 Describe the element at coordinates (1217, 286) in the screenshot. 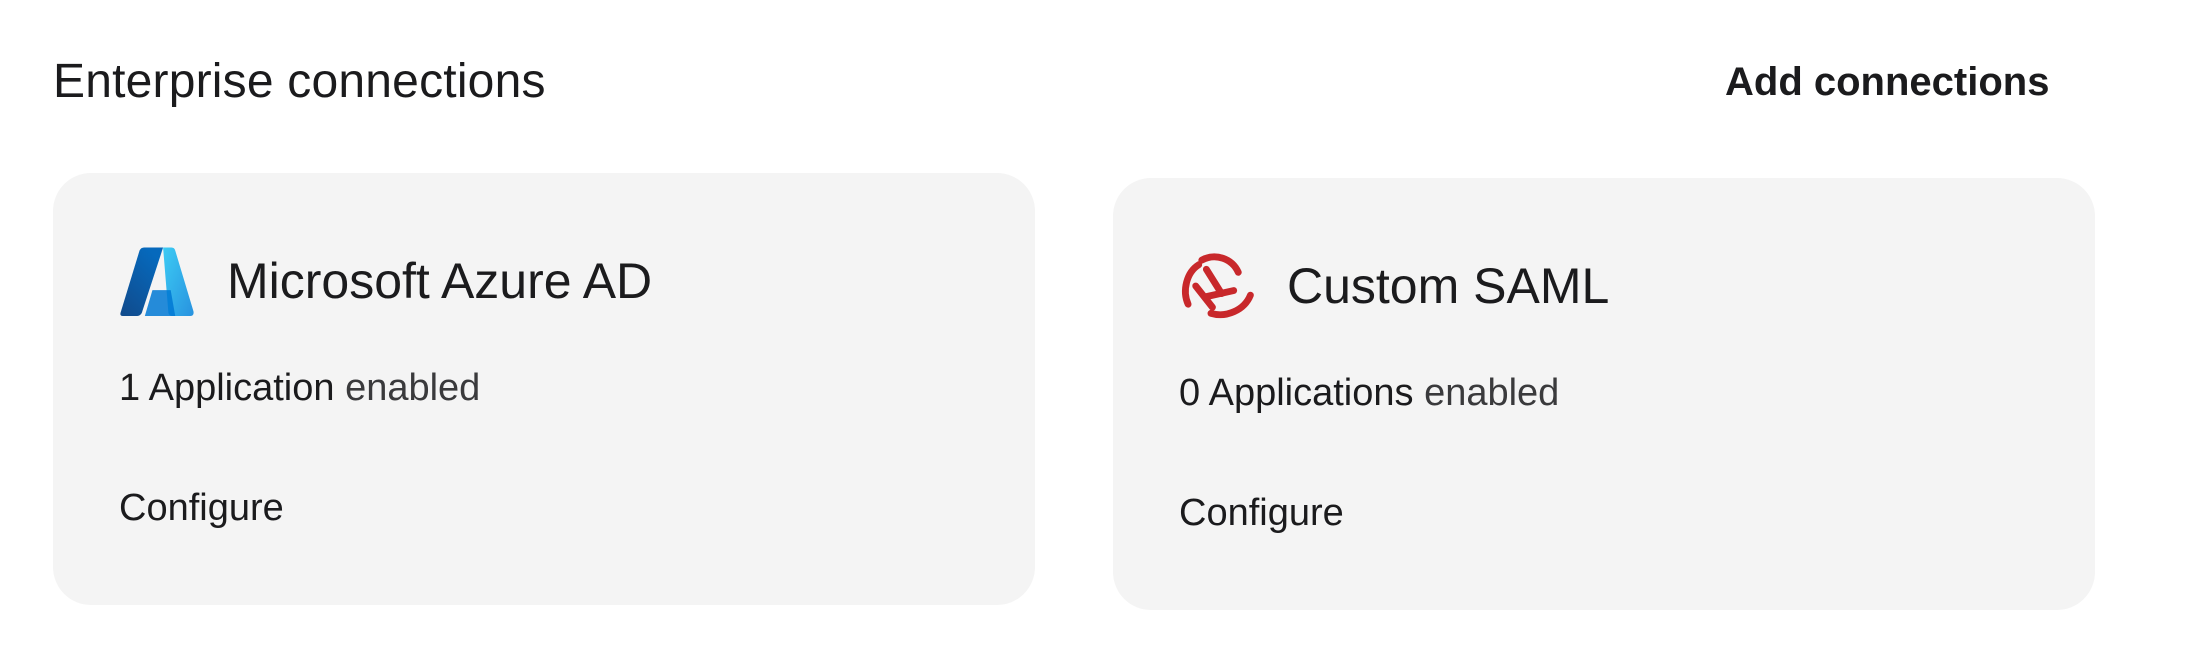

I see `saml-logo-icon` at that location.